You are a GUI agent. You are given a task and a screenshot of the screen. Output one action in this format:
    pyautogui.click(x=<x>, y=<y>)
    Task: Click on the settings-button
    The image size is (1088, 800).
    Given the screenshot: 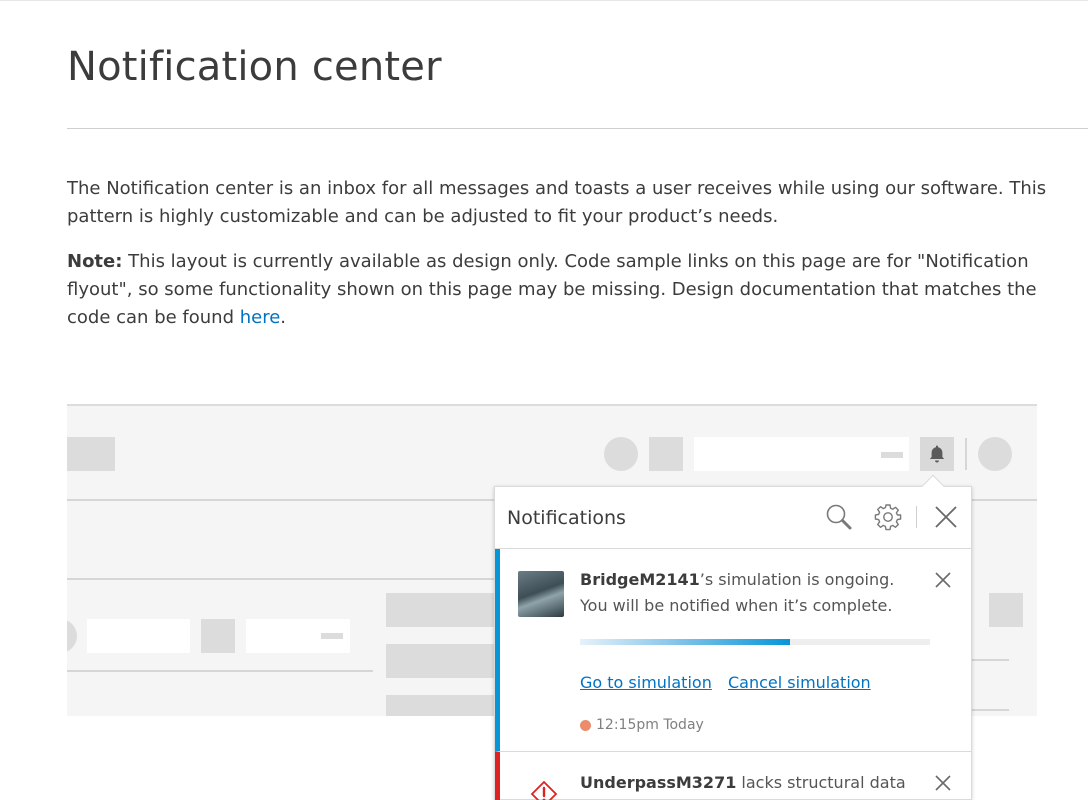 What is the action you would take?
    pyautogui.click(x=888, y=517)
    